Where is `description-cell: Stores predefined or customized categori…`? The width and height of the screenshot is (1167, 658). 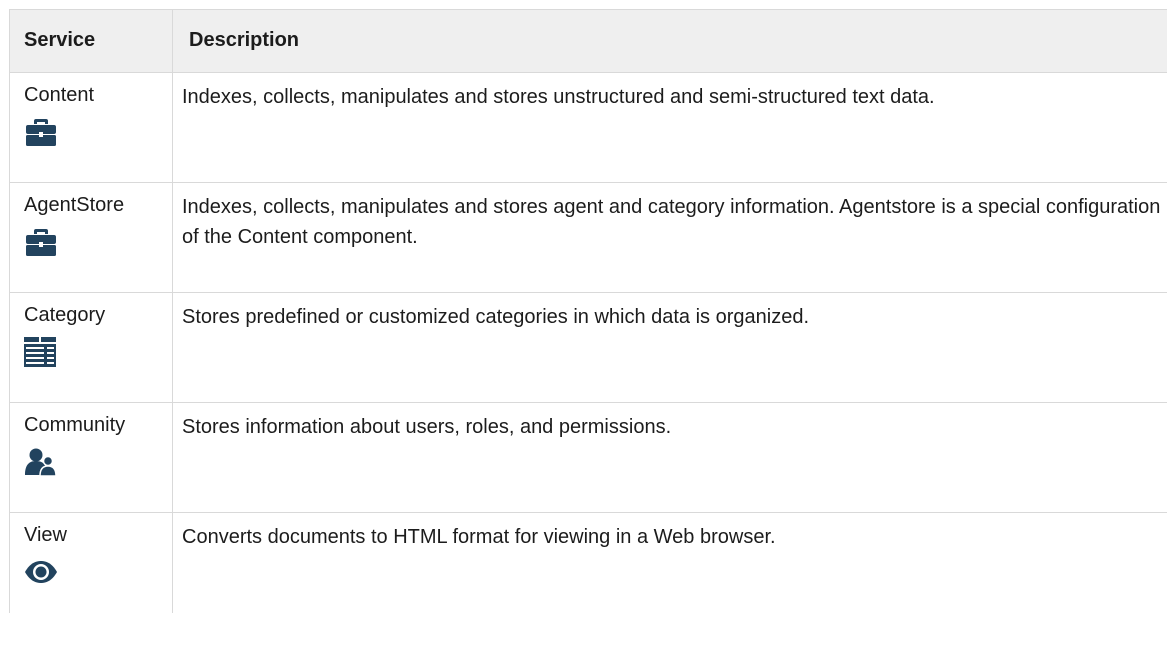
description-cell: Stores predefined or customized categori… is located at coordinates (670, 347).